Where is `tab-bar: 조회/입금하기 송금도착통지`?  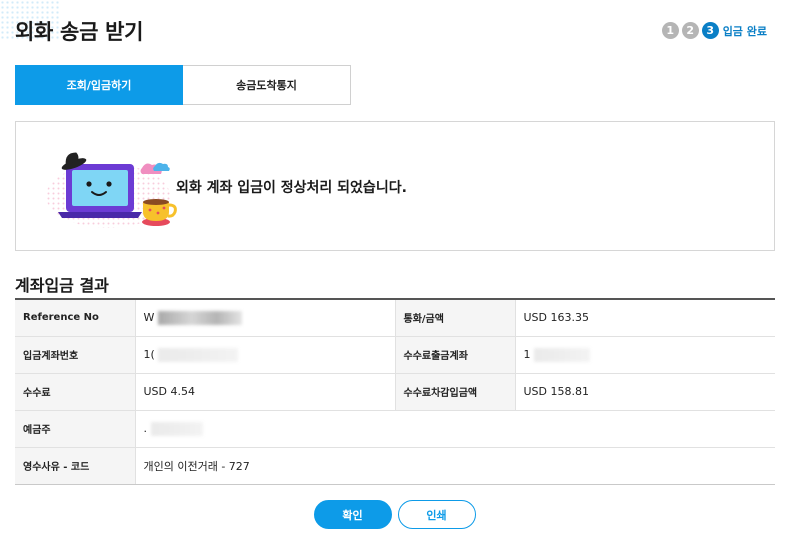 tab-bar: 조회/입금하기 송금도착통지 is located at coordinates (183, 85).